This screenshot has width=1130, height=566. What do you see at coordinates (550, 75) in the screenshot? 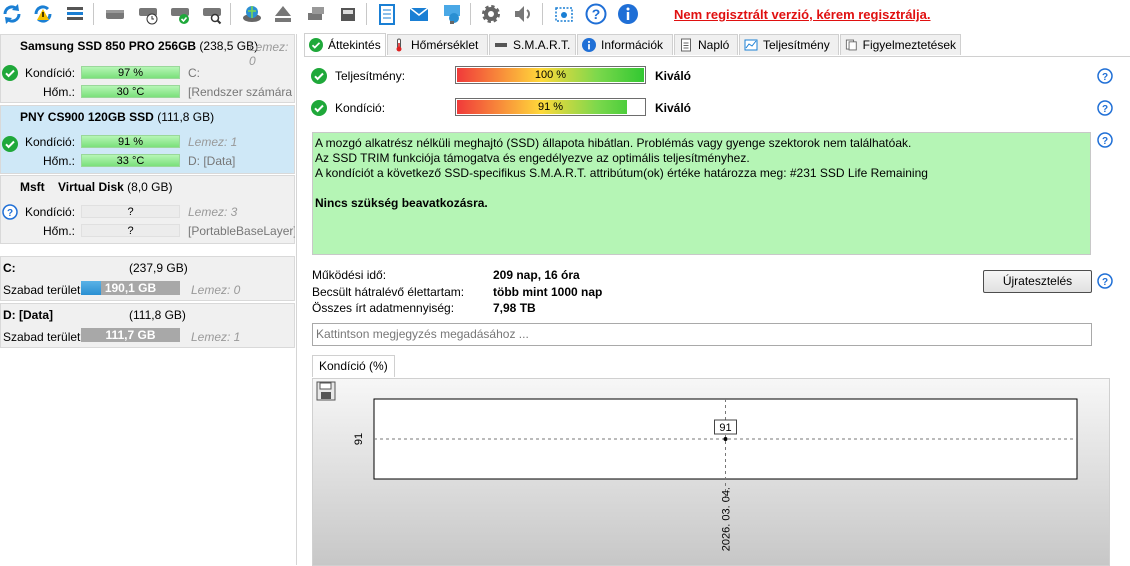
I see `performance-bar: 100 %` at bounding box center [550, 75].